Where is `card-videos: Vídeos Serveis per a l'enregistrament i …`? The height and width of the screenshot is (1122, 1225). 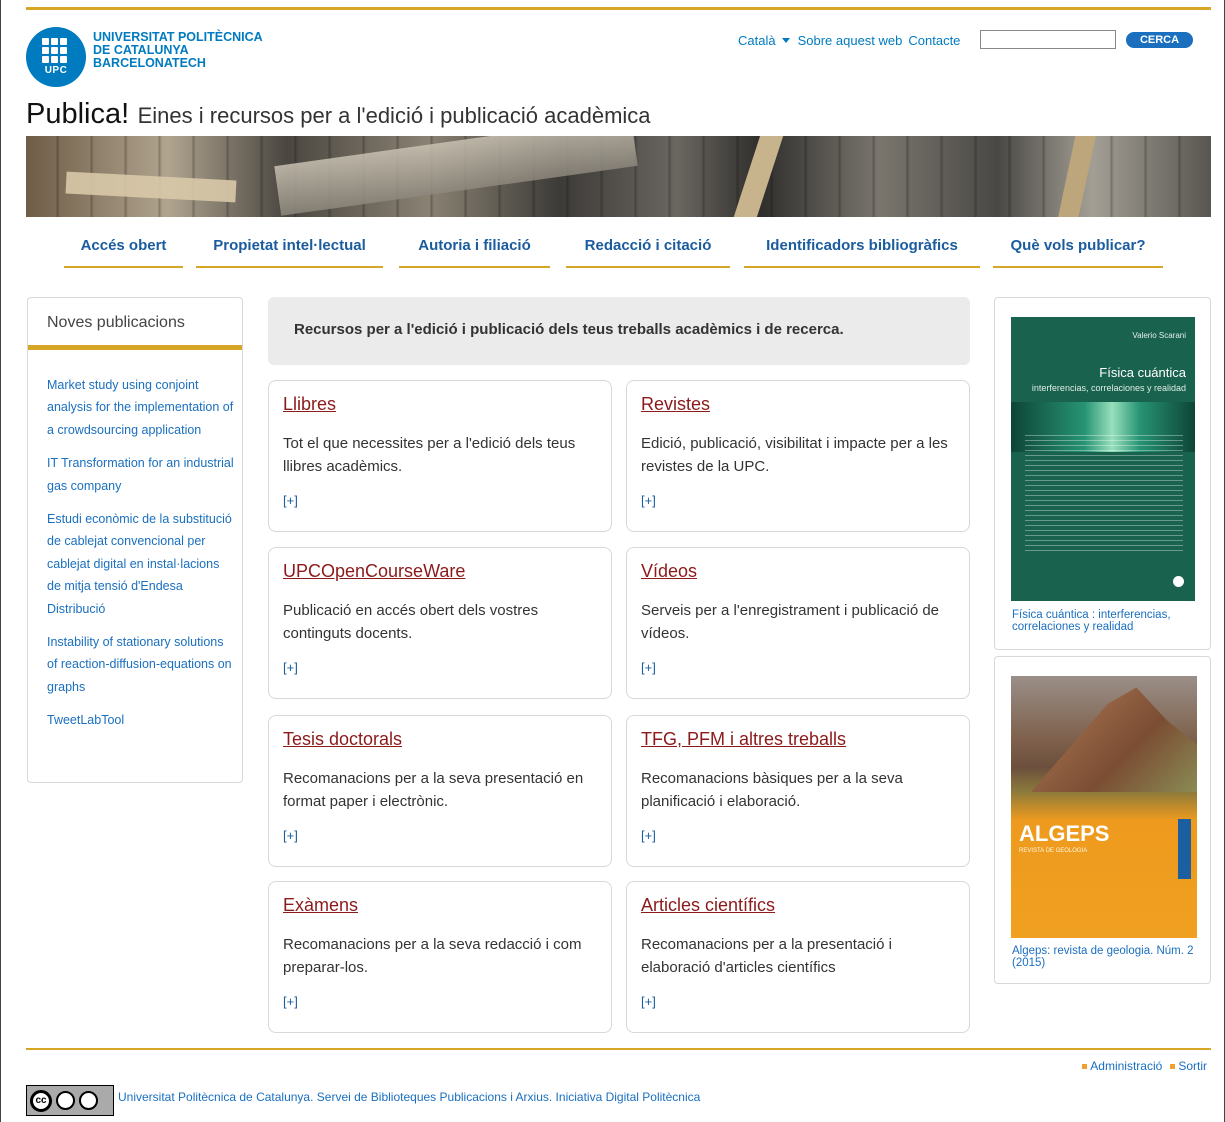
card-videos: Vídeos Serveis per a l'enregistrament i … is located at coordinates (798, 623).